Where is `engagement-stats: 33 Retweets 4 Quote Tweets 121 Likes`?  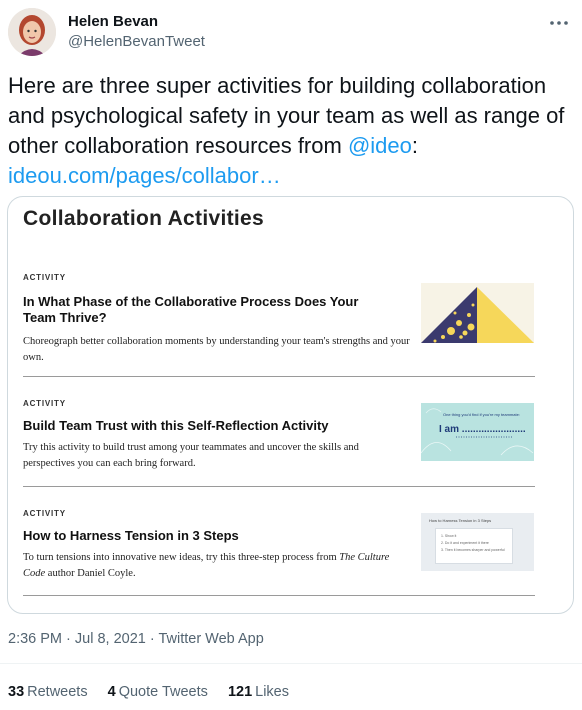 engagement-stats: 33 Retweets 4 Quote Tweets 121 Likes is located at coordinates (156, 692).